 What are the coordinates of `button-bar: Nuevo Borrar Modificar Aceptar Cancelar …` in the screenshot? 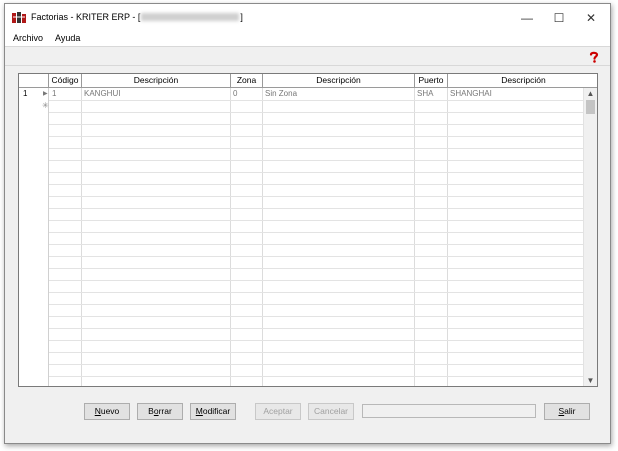 It's located at (307, 418).